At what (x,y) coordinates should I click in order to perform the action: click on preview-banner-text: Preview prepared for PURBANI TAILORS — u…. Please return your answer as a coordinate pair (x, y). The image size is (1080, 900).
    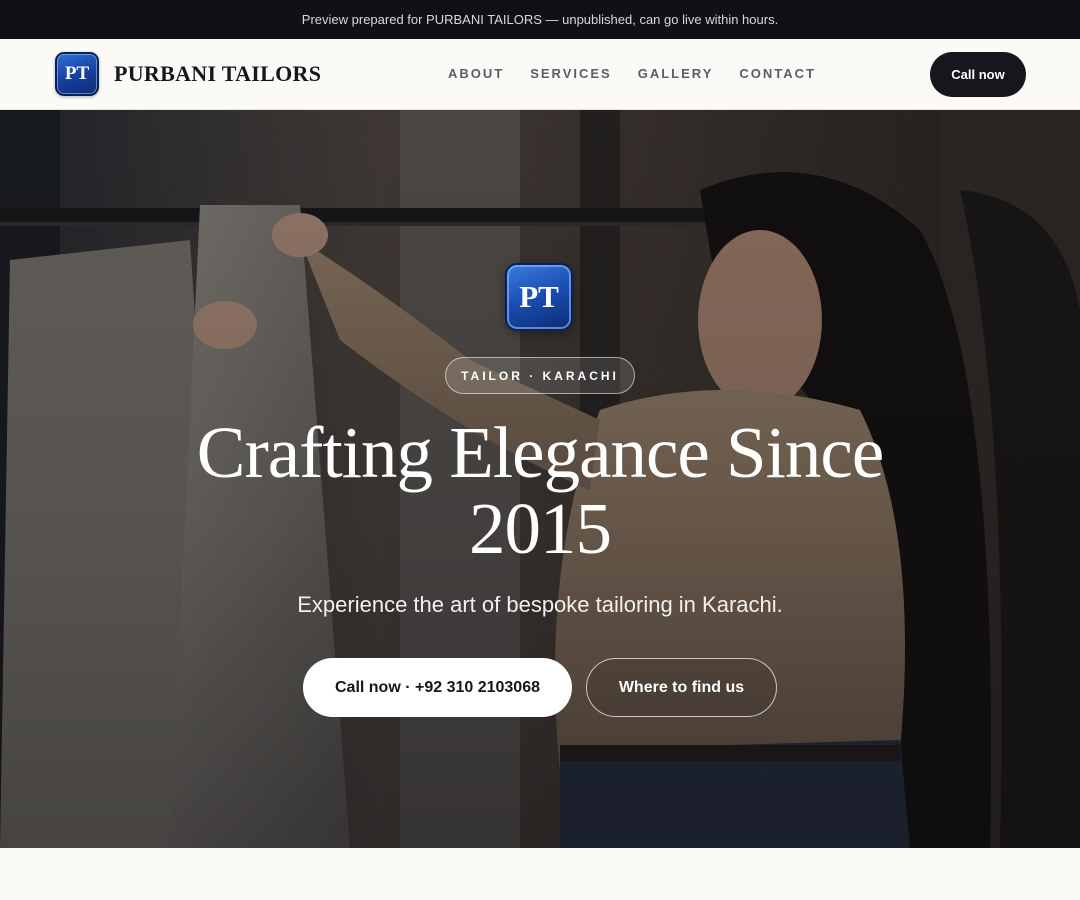
    Looking at the image, I should click on (540, 19).